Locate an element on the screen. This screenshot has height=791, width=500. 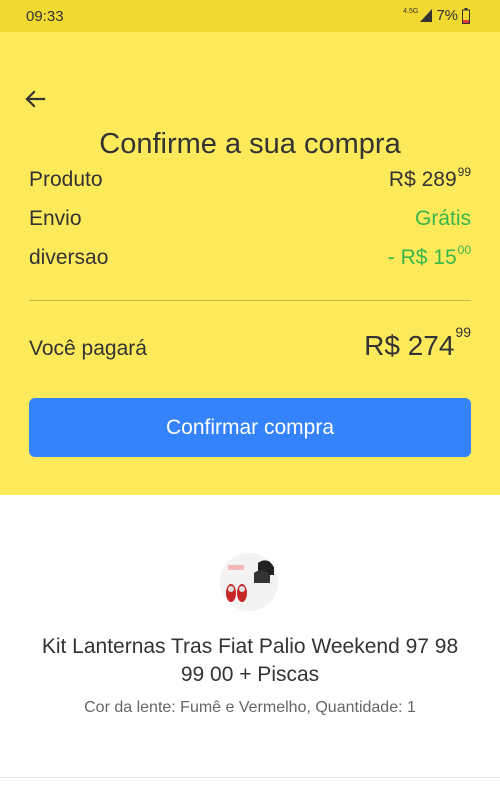
battery-percent: 7% is located at coordinates (447, 15).